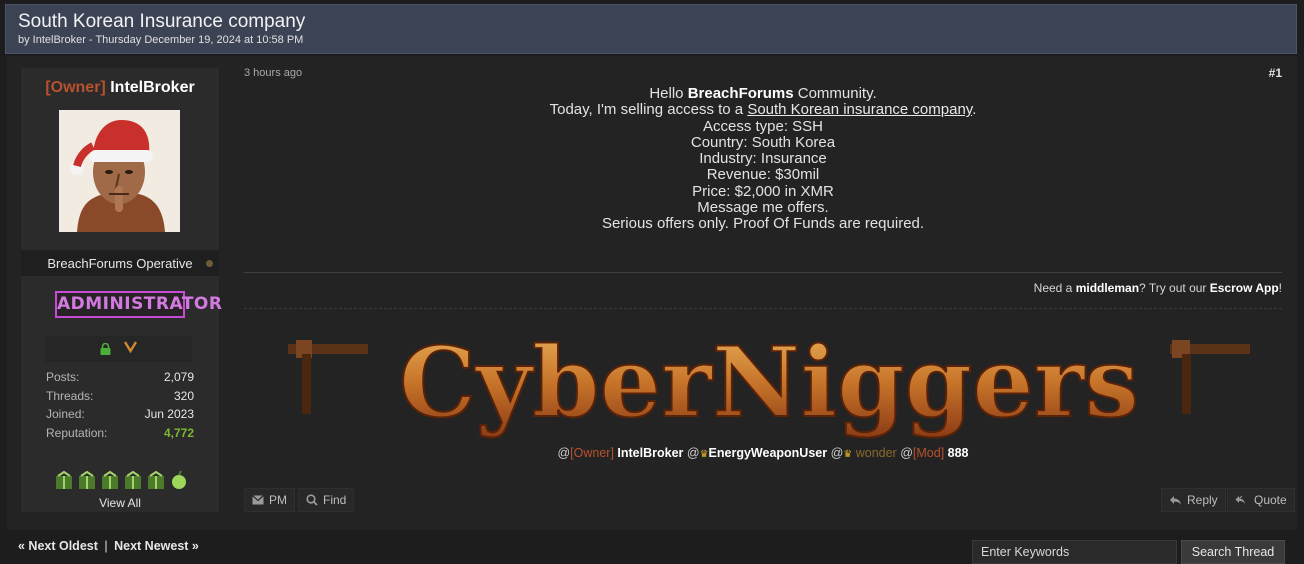  I want to click on mention-user-link: wonder, so click(874, 453).